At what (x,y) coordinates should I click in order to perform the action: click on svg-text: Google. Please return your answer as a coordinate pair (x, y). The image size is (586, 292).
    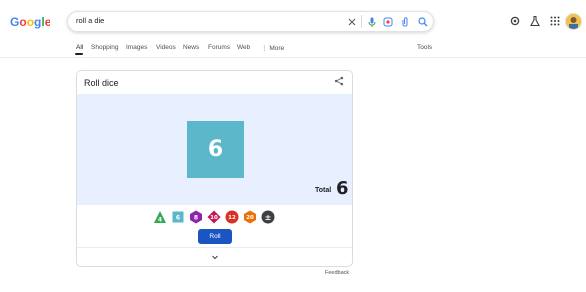
    Looking at the image, I should click on (30, 22).